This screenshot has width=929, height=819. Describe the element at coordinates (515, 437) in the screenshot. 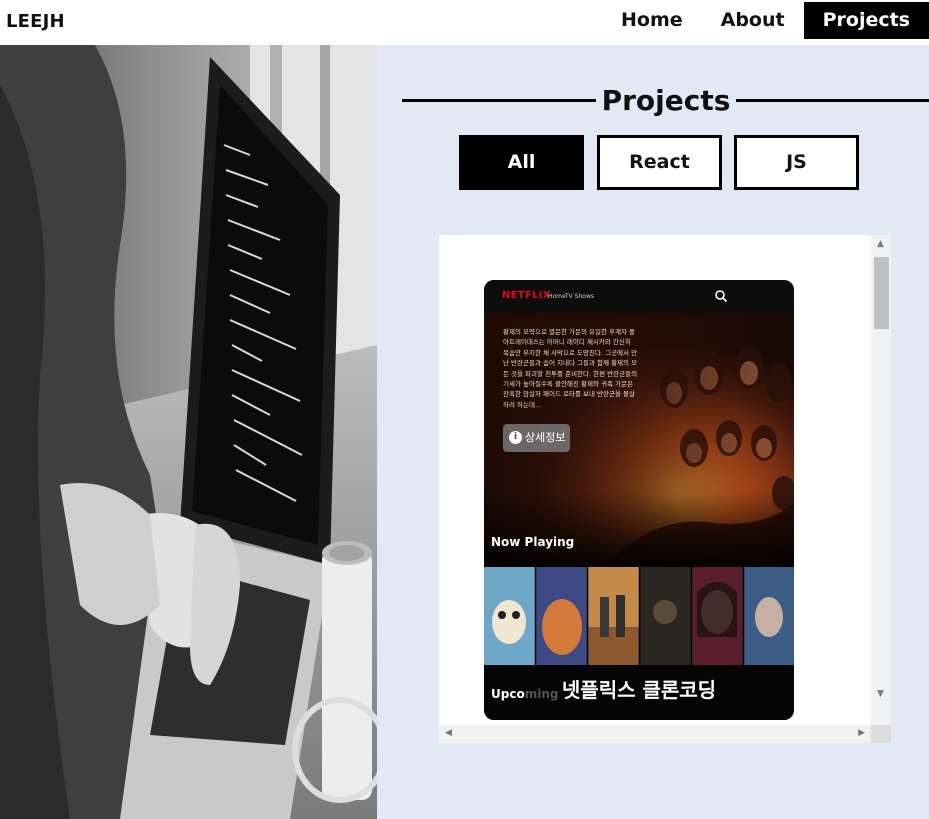

I see `info-icon: i` at that location.